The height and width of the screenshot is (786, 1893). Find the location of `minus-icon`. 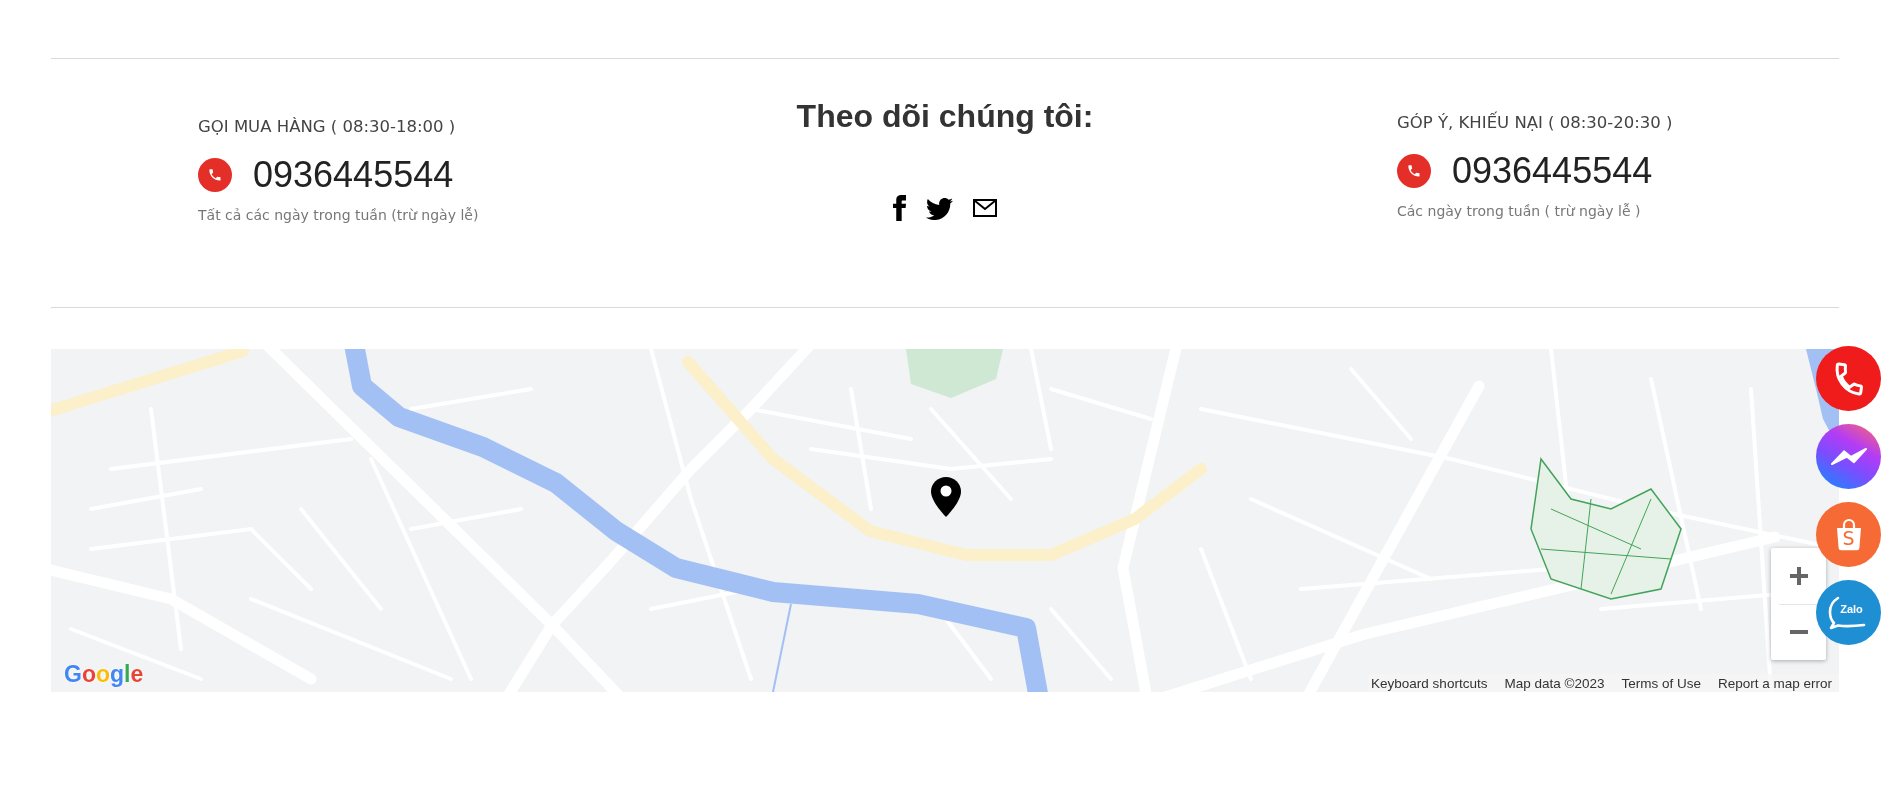

minus-icon is located at coordinates (1798, 632).